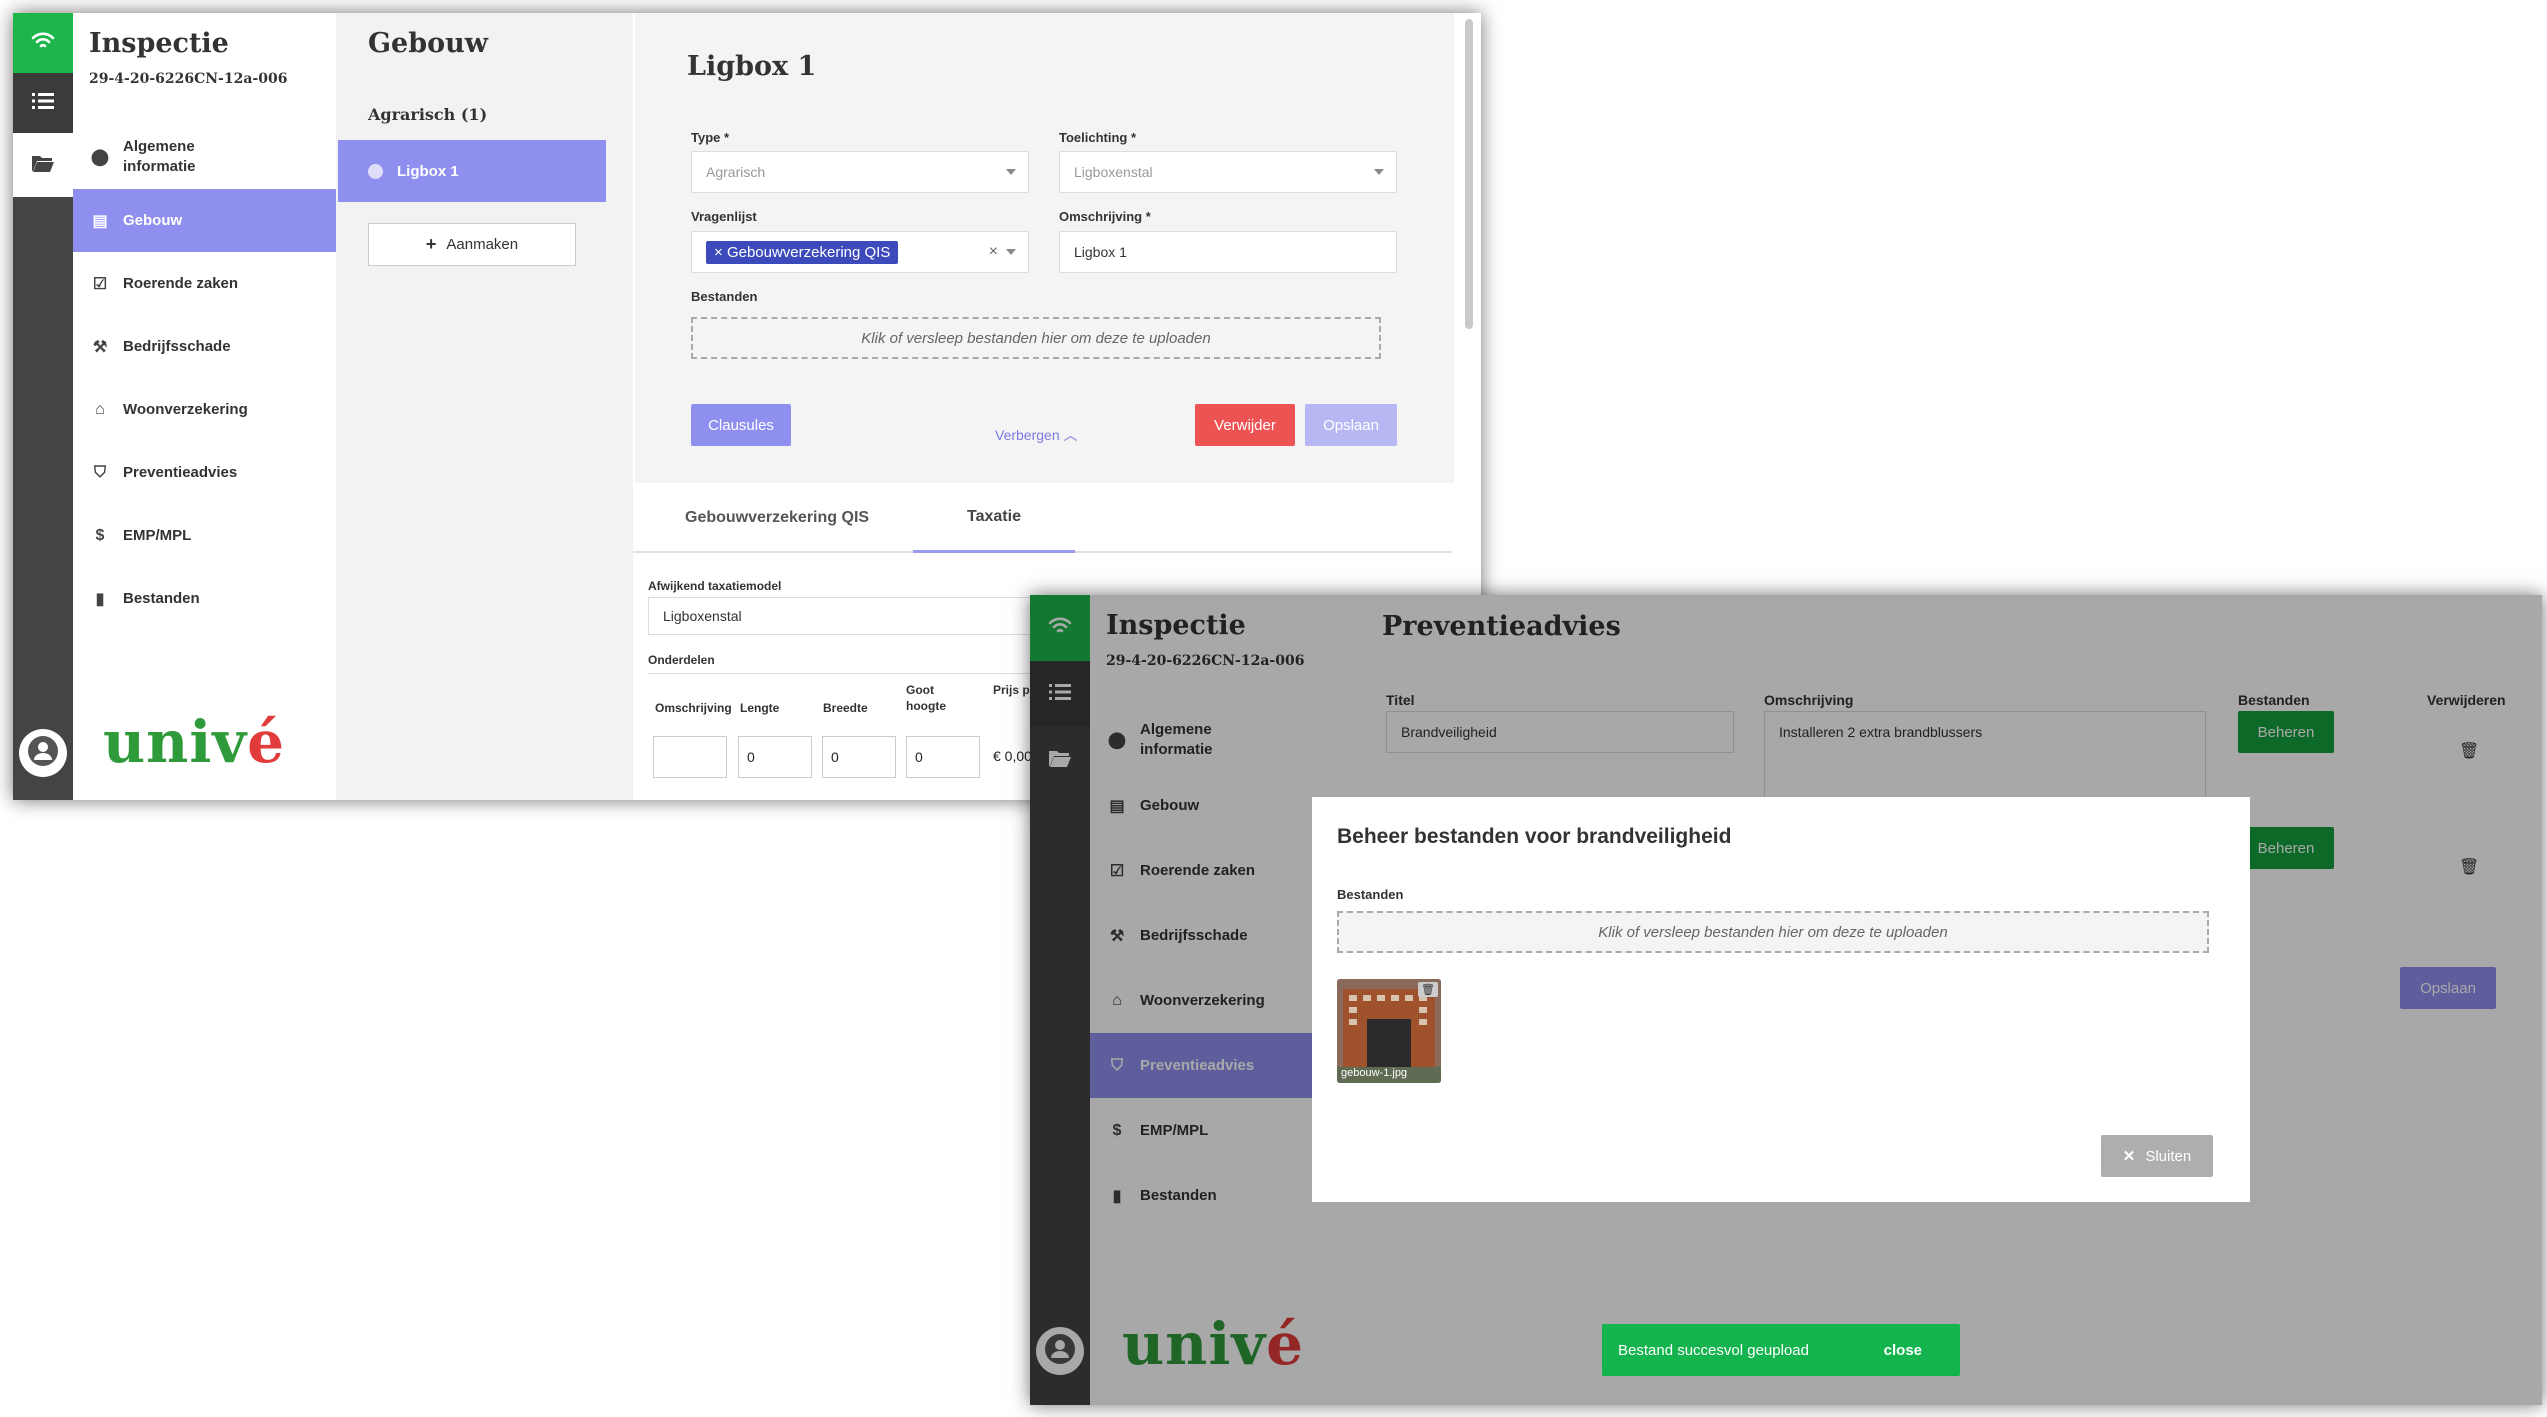  Describe the element at coordinates (1228, 252) in the screenshot. I see `omschrijving-input: Ligbox 1` at that location.